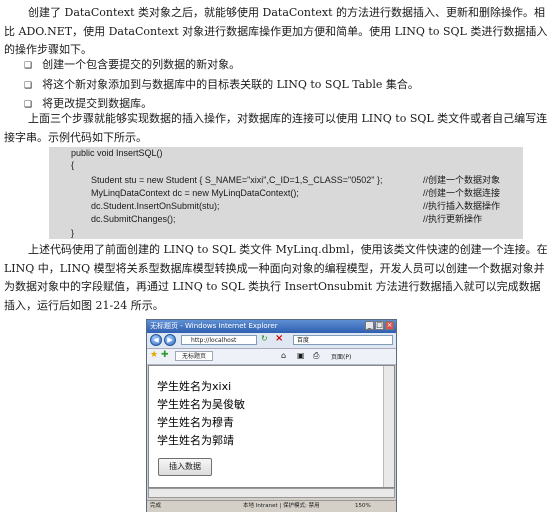  What do you see at coordinates (281, 506) in the screenshot?
I see `zone-text: 本地 Intranet | 保护模式: 禁用` at bounding box center [281, 506].